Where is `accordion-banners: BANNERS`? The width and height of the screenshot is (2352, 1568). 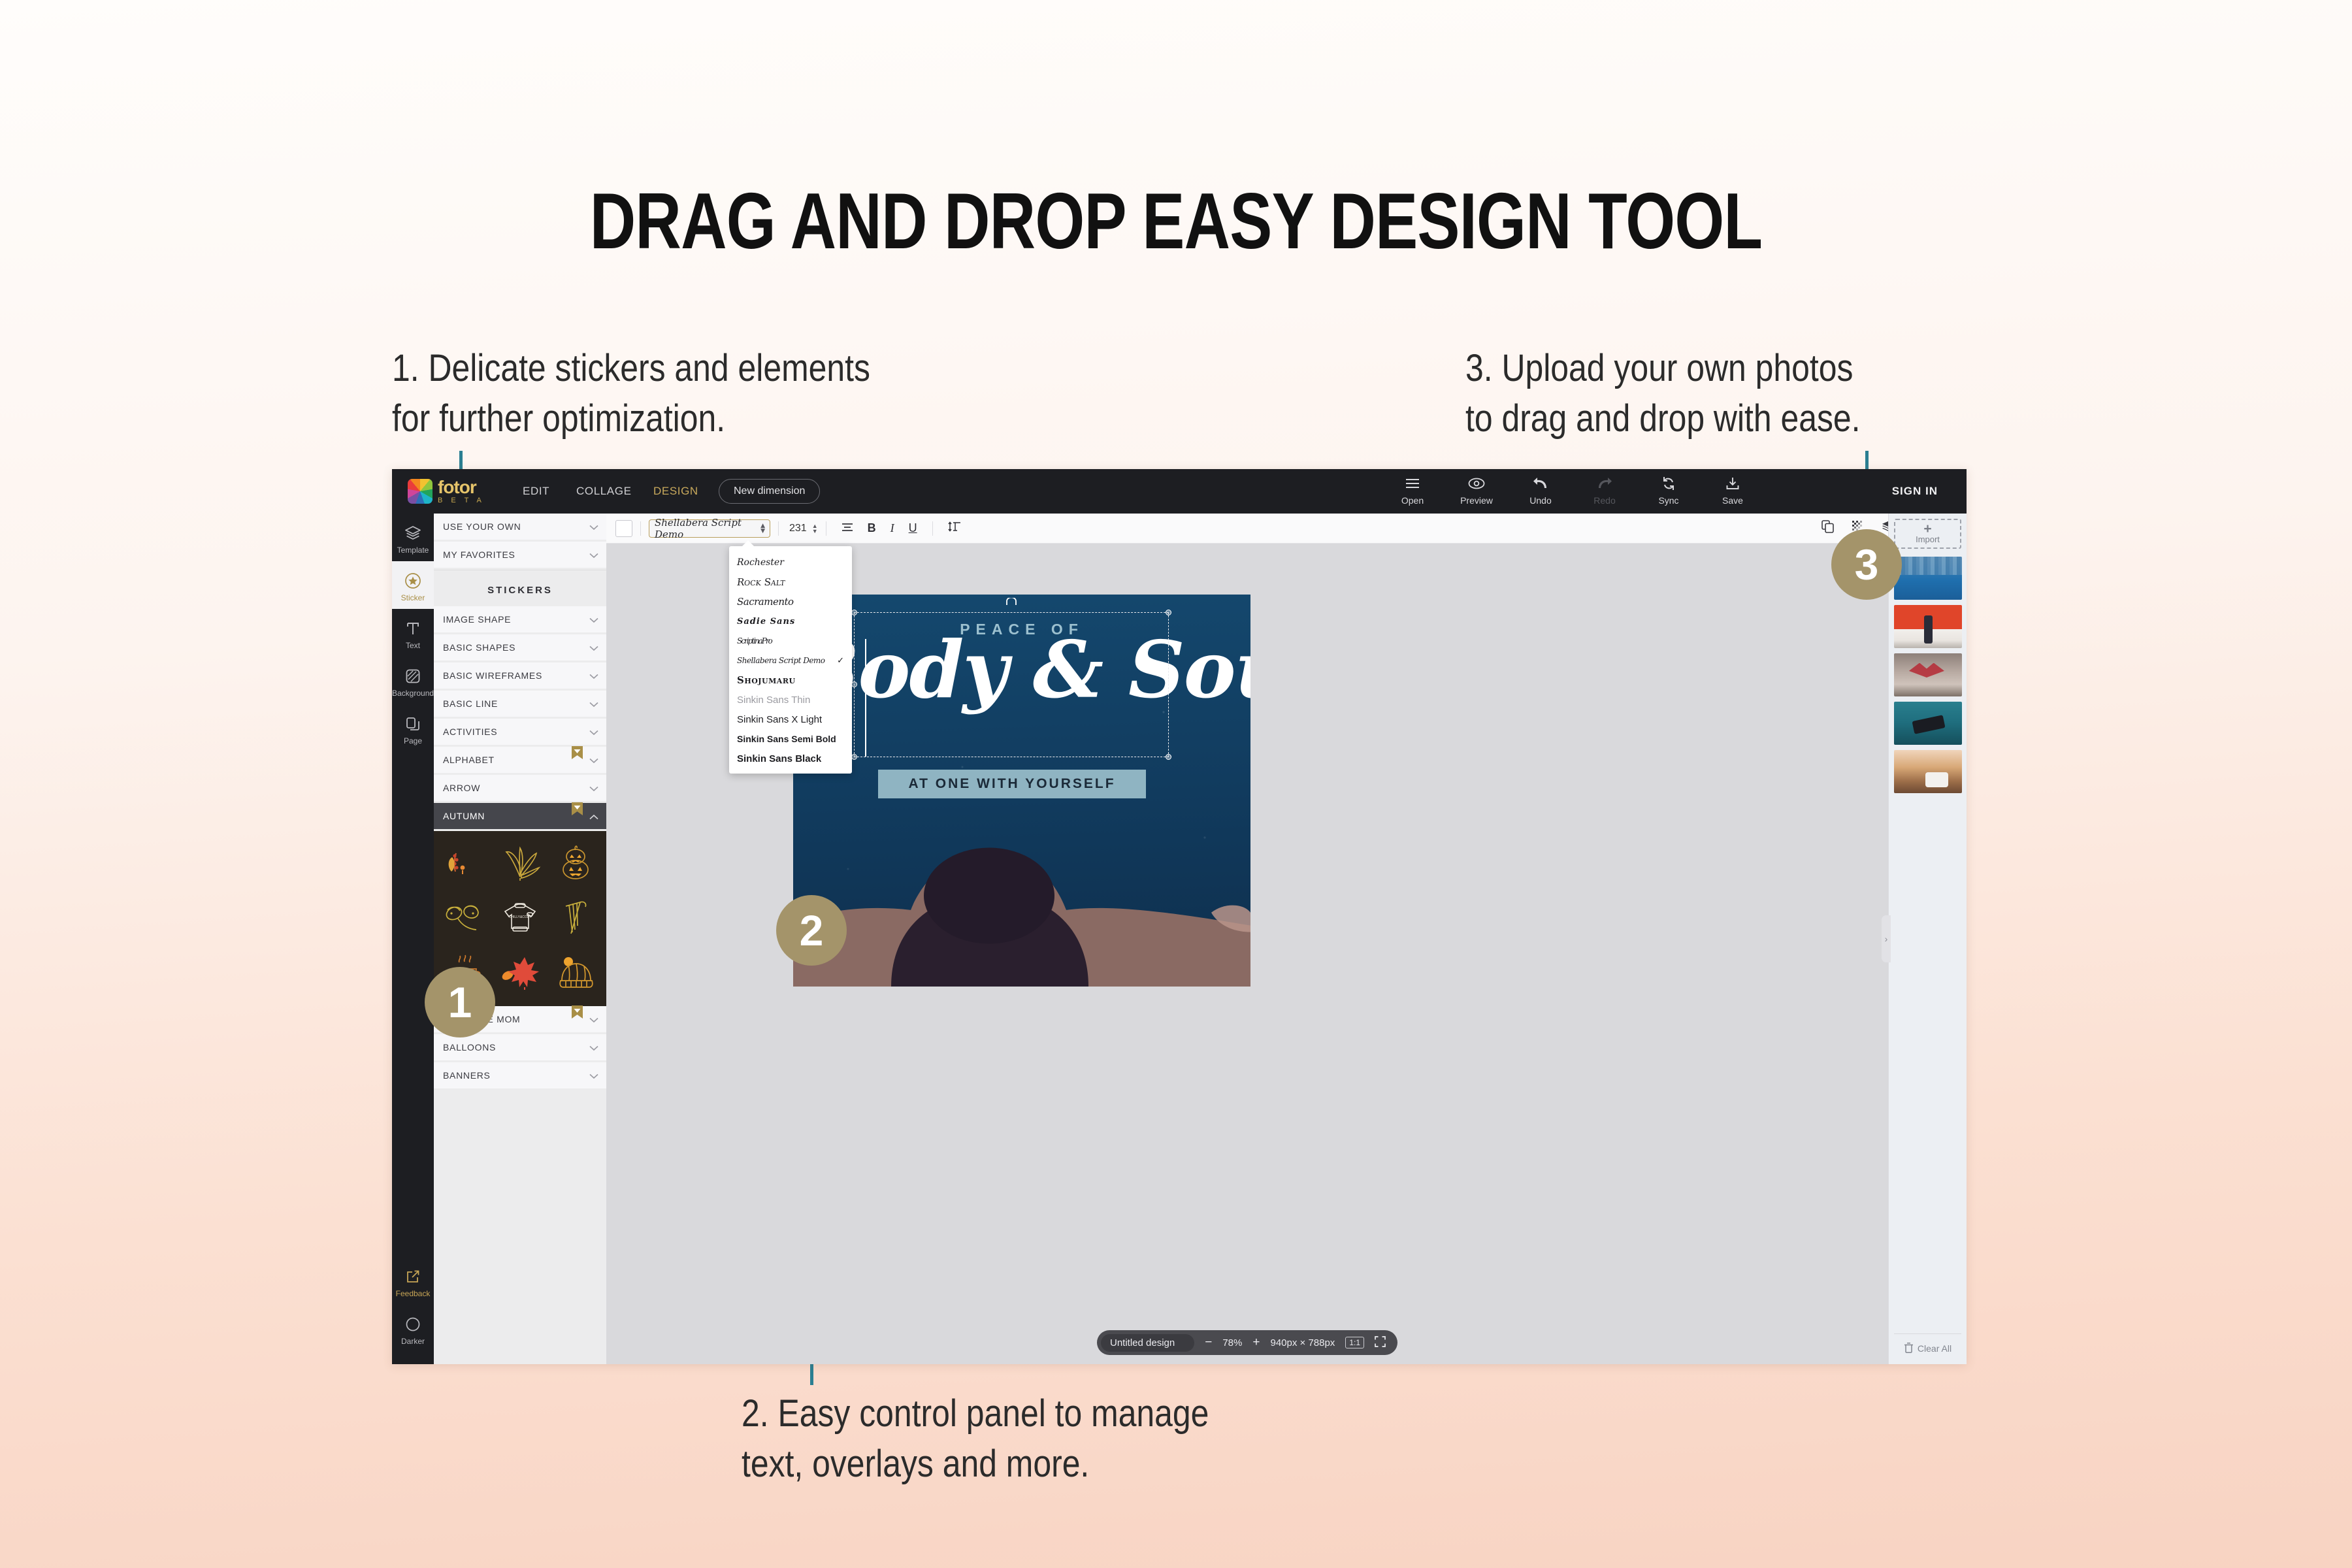 accordion-banners: BANNERS is located at coordinates (520, 1075).